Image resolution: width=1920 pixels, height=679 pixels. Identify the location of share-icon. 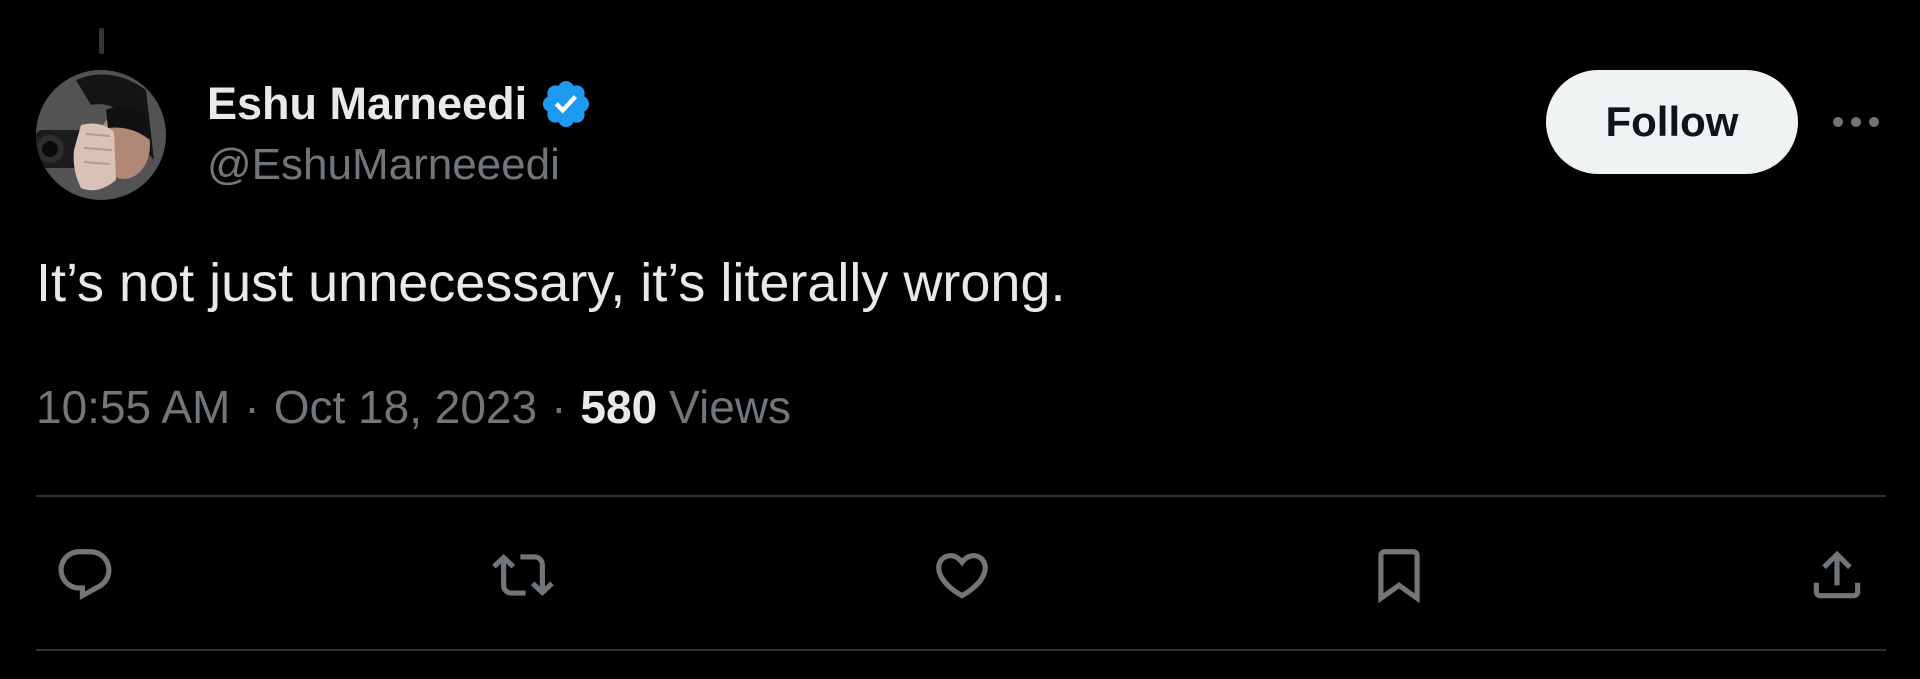
(1837, 574).